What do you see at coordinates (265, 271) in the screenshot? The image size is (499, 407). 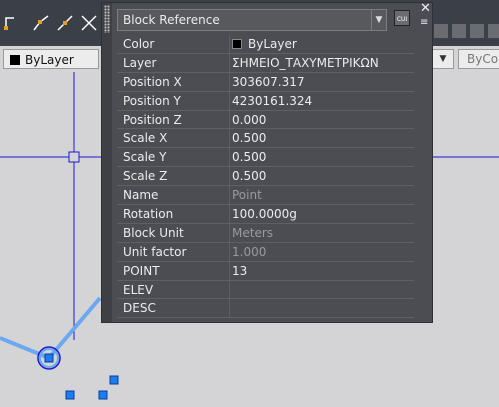 I see `property-row-point: POINT 13` at bounding box center [265, 271].